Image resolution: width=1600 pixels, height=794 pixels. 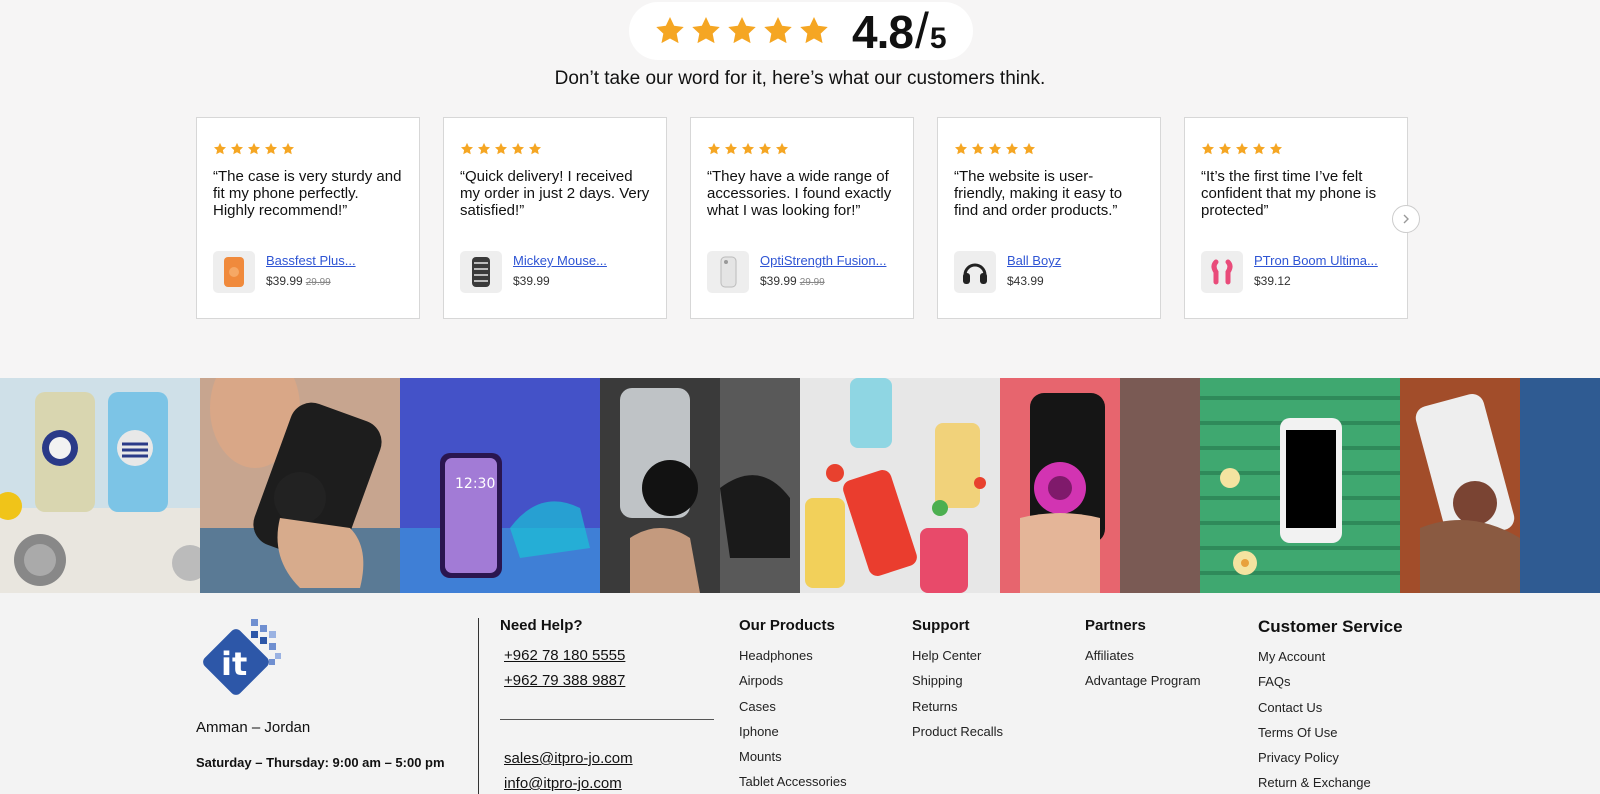 I want to click on headphones-icon, so click(x=975, y=273).